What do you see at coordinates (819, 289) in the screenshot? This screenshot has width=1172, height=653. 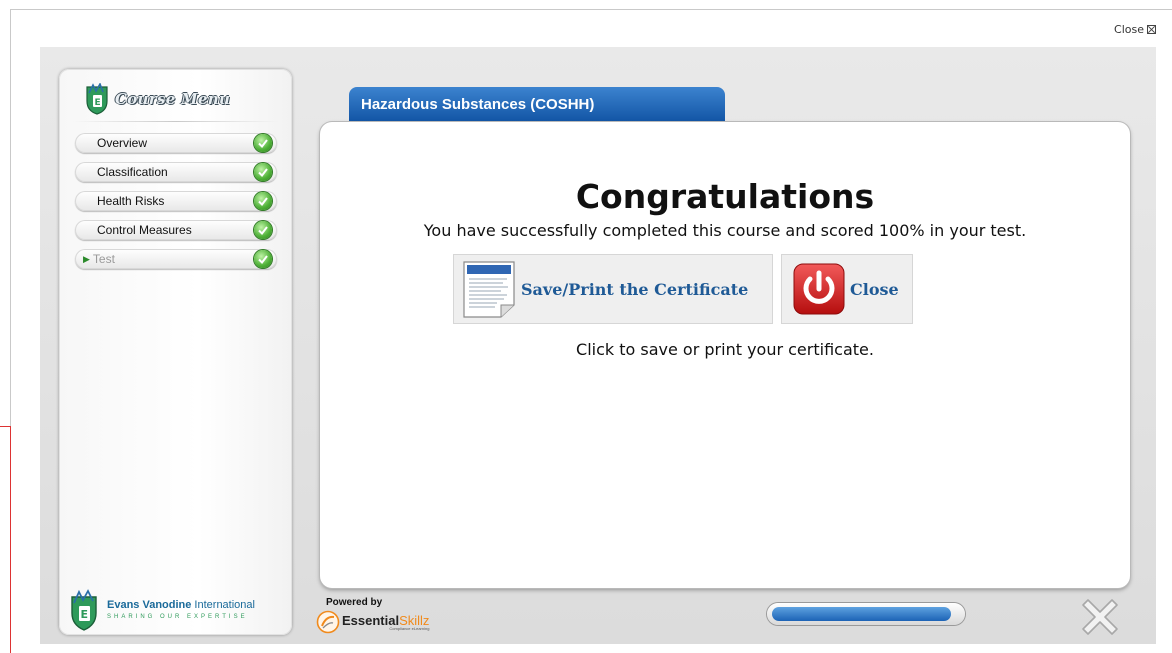 I see `power-icon` at bounding box center [819, 289].